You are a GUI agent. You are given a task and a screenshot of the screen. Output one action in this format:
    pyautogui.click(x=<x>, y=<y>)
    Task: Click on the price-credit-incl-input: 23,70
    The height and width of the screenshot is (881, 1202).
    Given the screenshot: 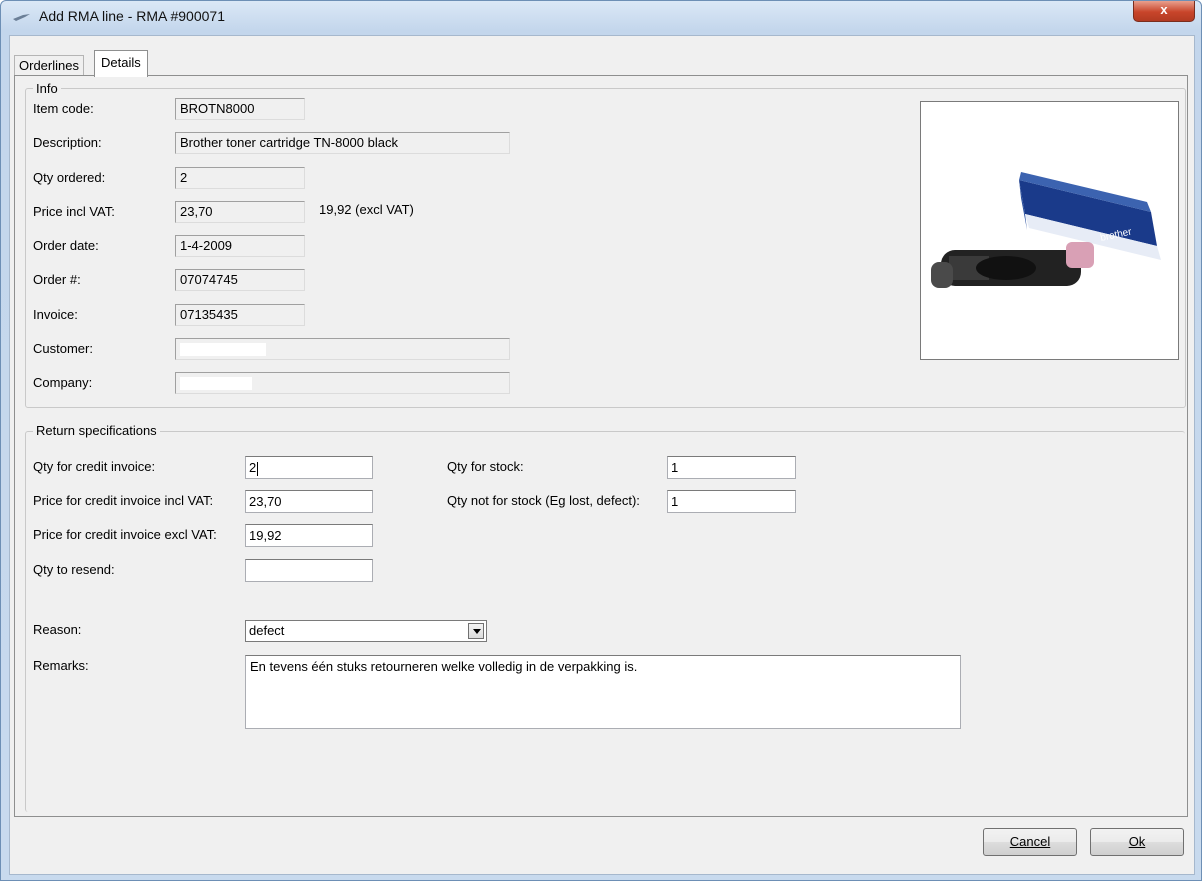 What is the action you would take?
    pyautogui.click(x=309, y=501)
    